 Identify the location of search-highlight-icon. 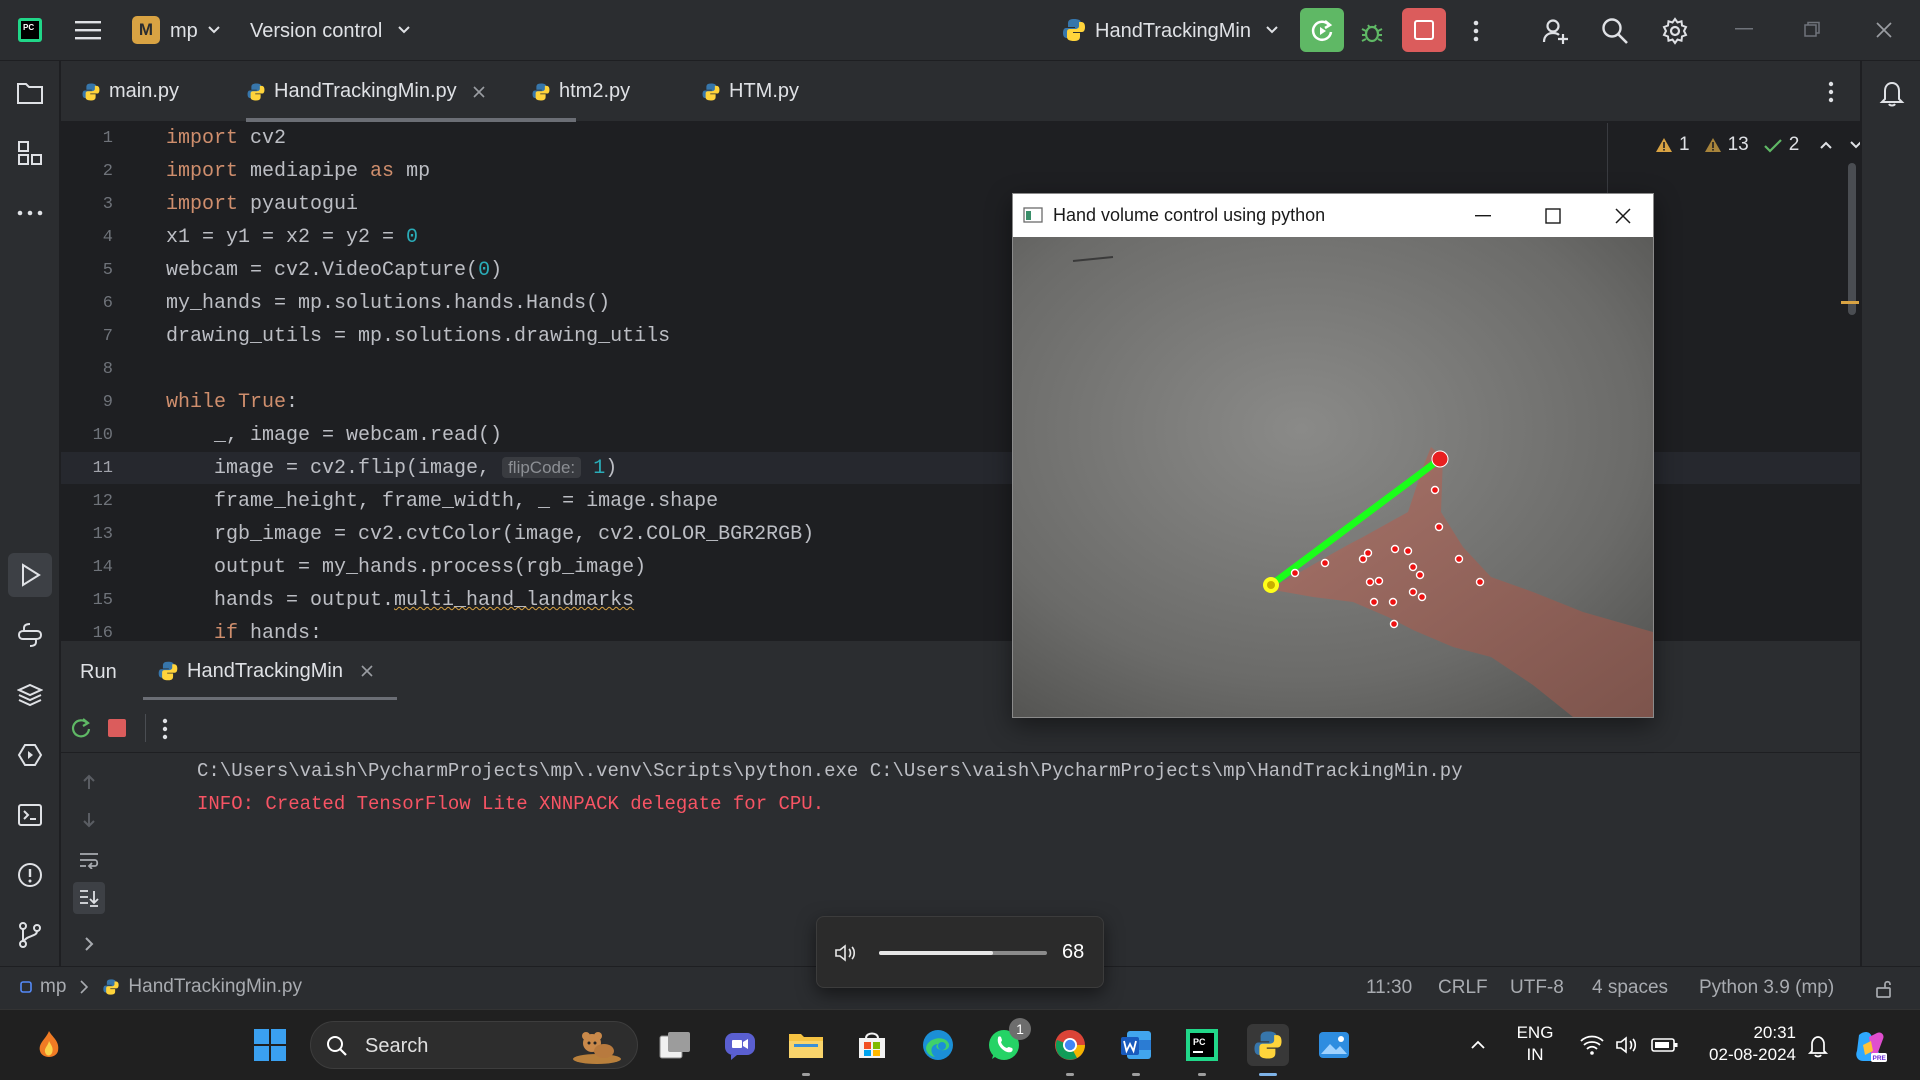
(597, 1046).